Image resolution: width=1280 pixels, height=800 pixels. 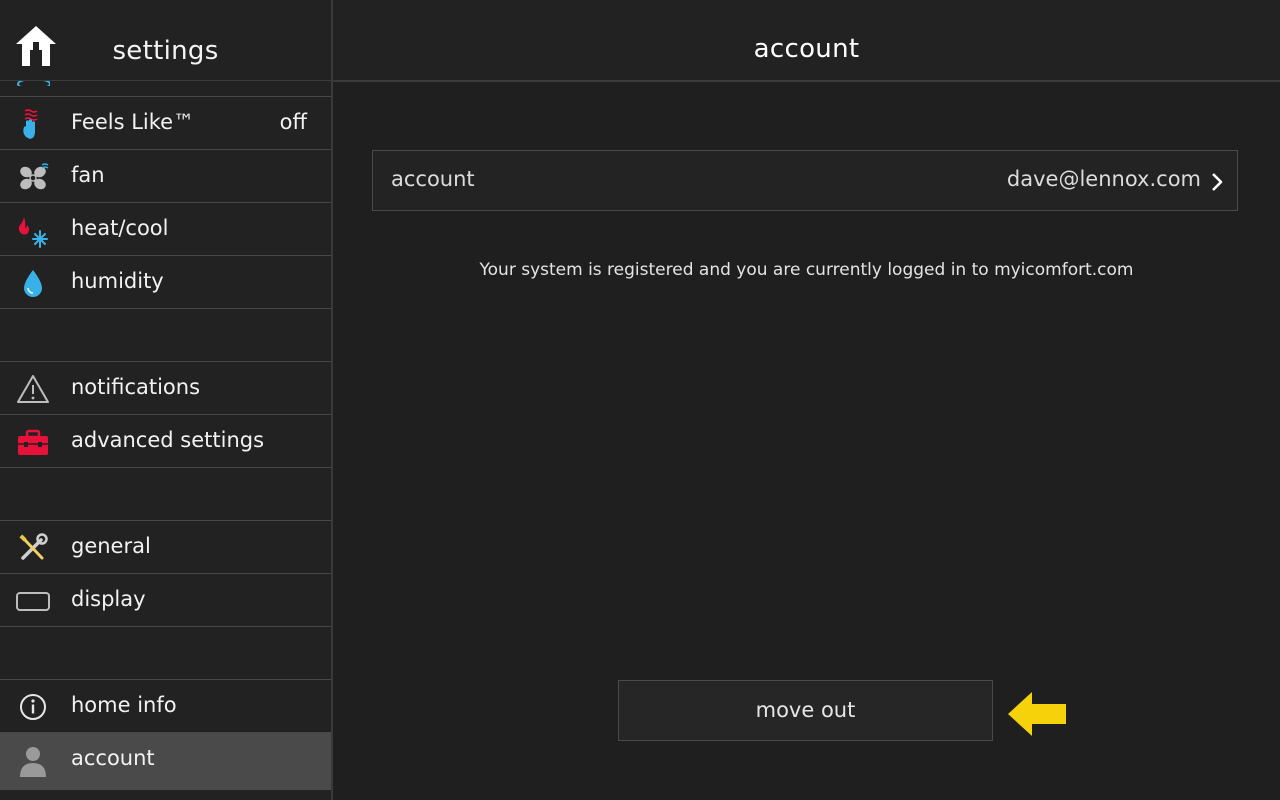 What do you see at coordinates (124, 705) in the screenshot?
I see `sidebar-item-label: home info` at bounding box center [124, 705].